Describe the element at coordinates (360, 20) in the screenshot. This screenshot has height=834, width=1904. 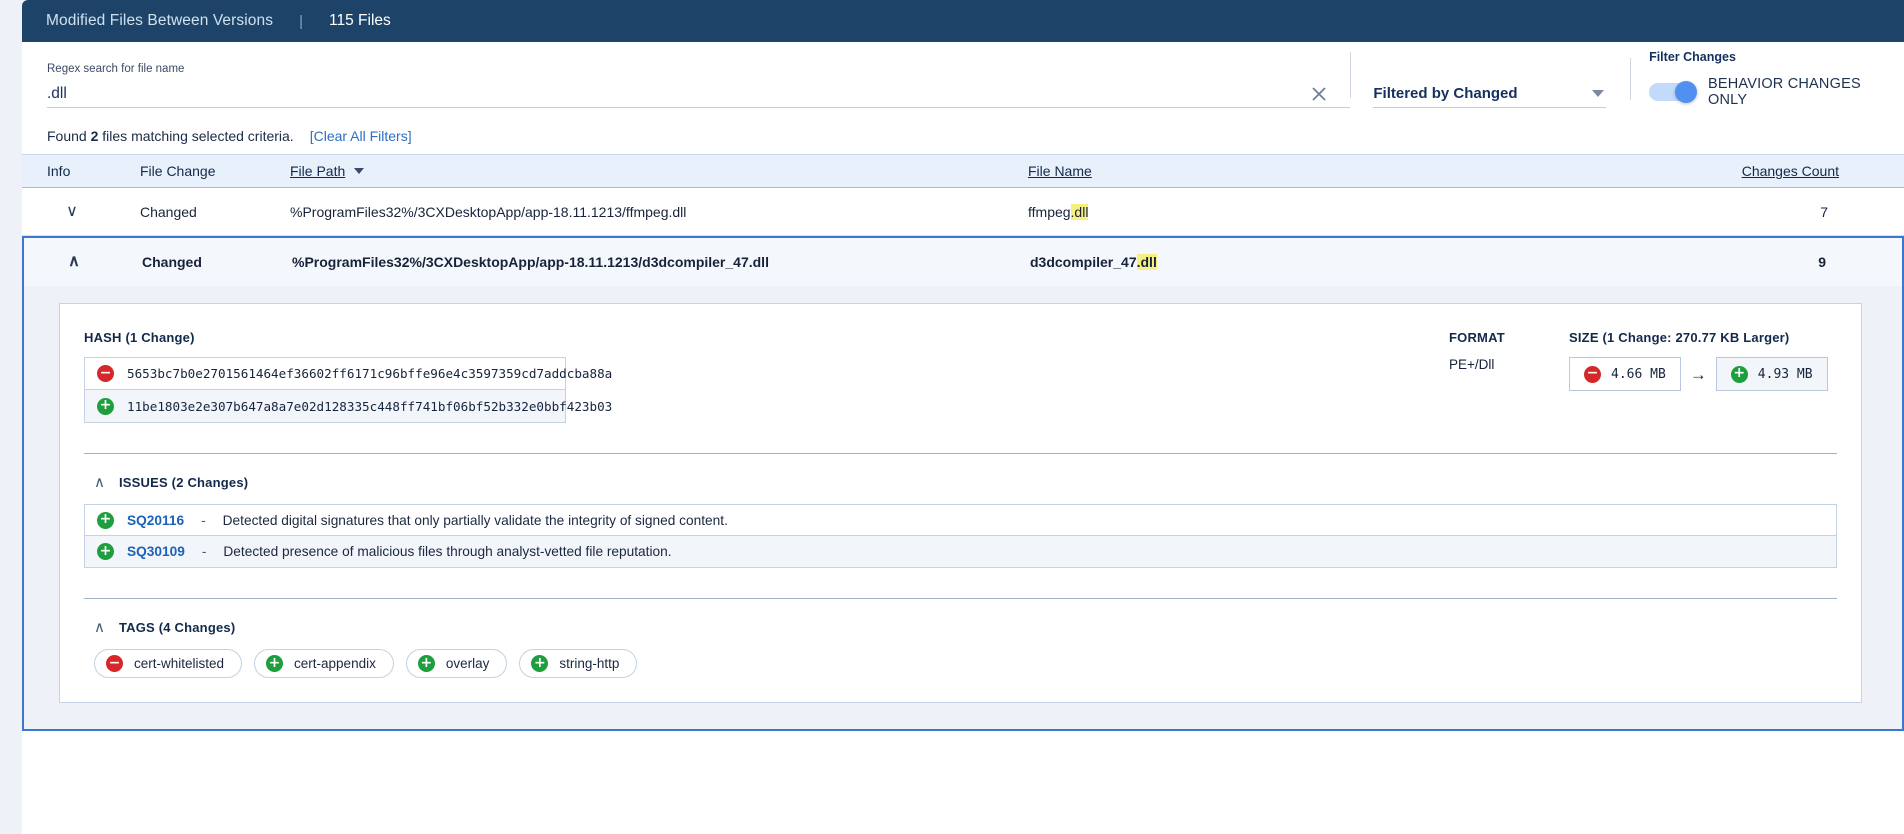
I see `file-count-label: 115 Files` at that location.